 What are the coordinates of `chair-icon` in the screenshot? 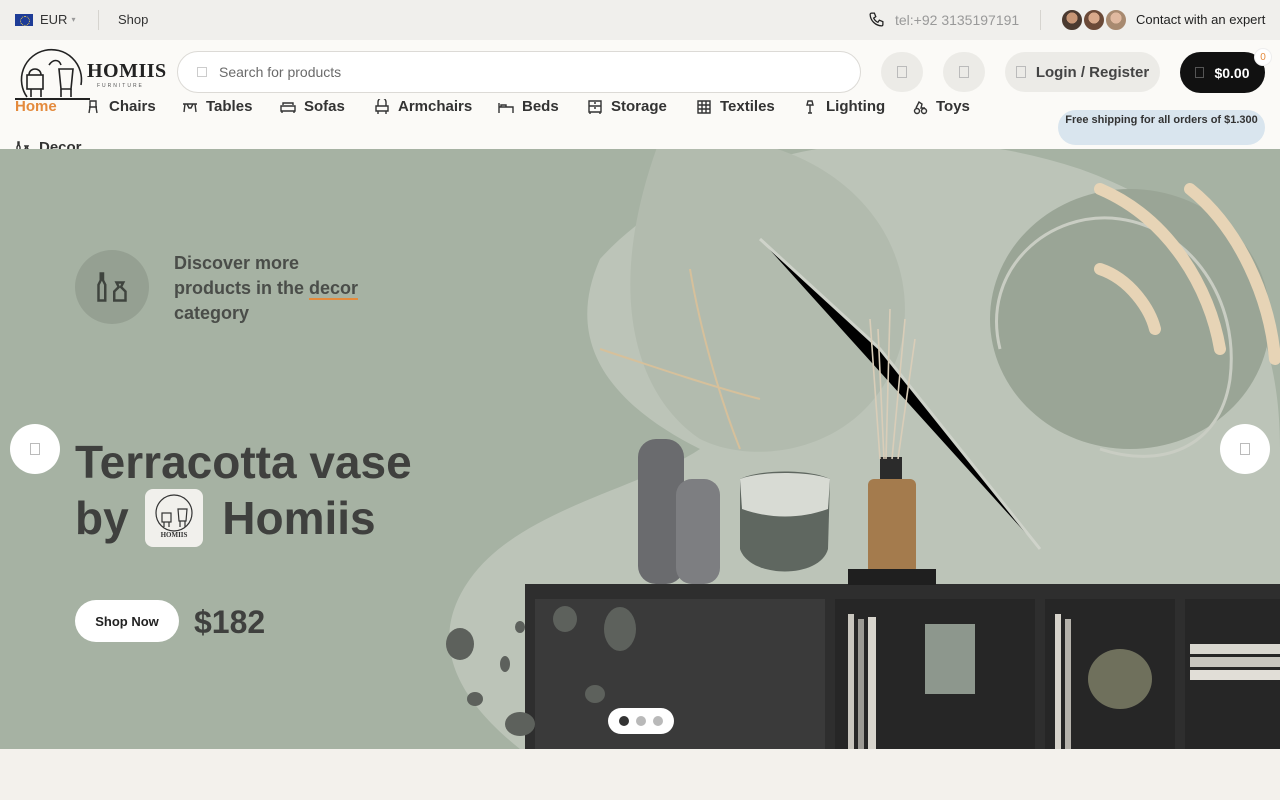 It's located at (93, 106).